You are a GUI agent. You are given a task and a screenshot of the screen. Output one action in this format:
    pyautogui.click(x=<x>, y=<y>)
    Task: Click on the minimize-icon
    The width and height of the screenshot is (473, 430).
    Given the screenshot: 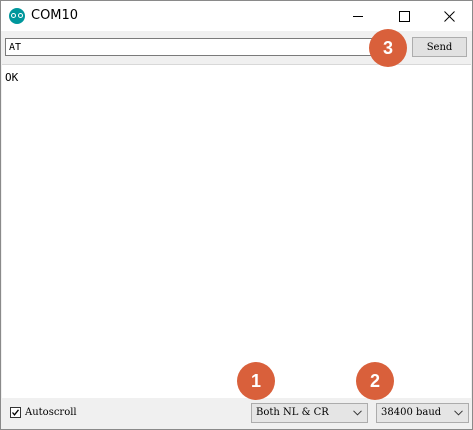 What is the action you would take?
    pyautogui.click(x=358, y=16)
    